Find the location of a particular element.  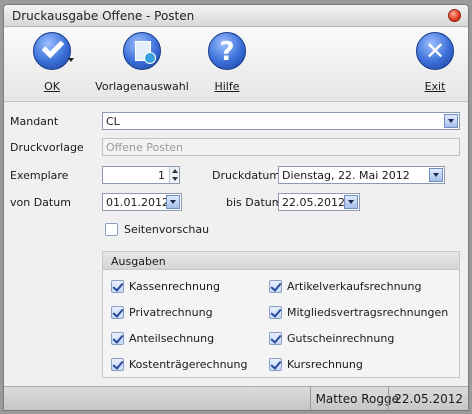

kassenrechnung-label: Kassenrechnung is located at coordinates (174, 286).